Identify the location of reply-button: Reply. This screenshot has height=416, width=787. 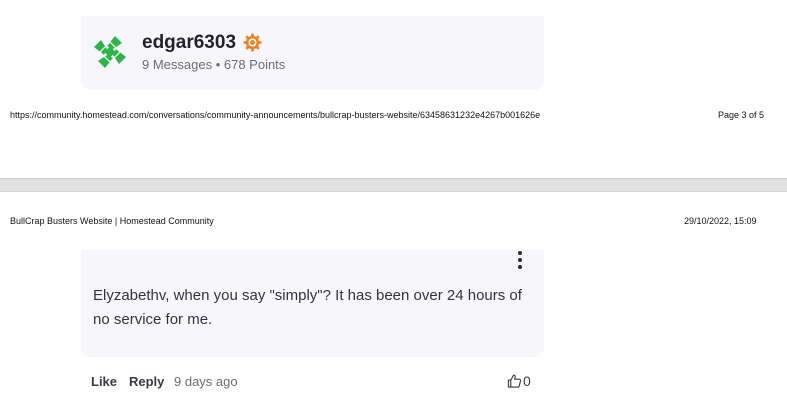
(146, 381).